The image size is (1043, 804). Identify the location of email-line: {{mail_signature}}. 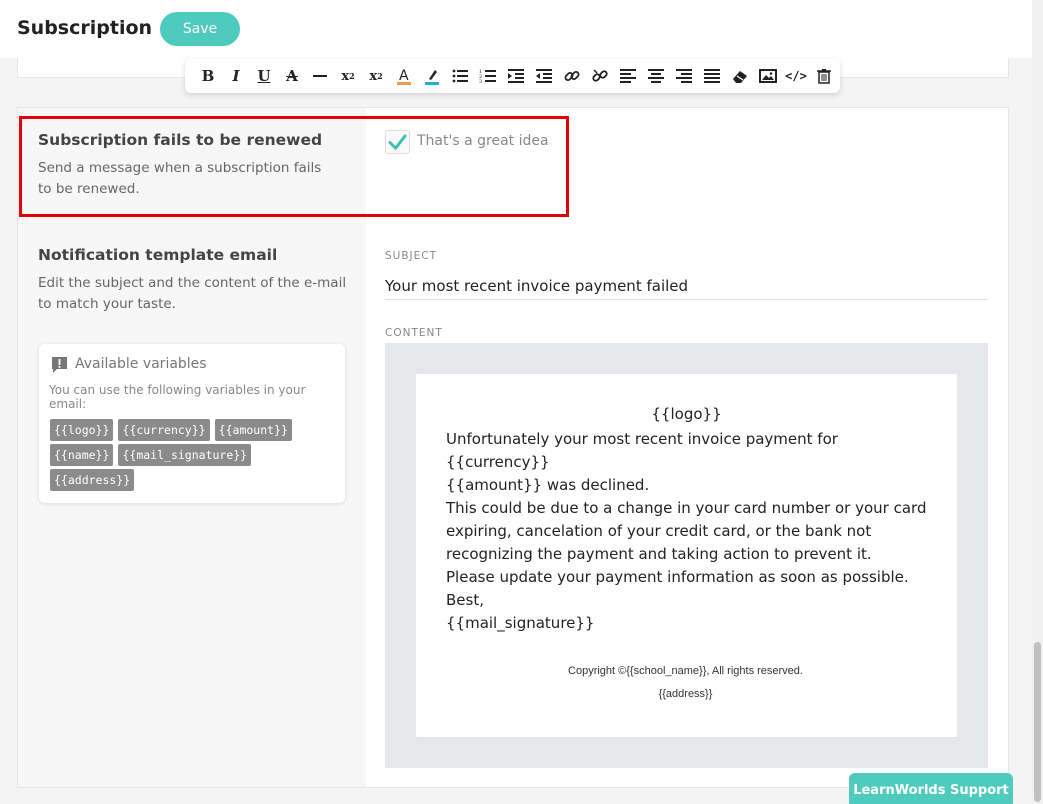
(520, 623).